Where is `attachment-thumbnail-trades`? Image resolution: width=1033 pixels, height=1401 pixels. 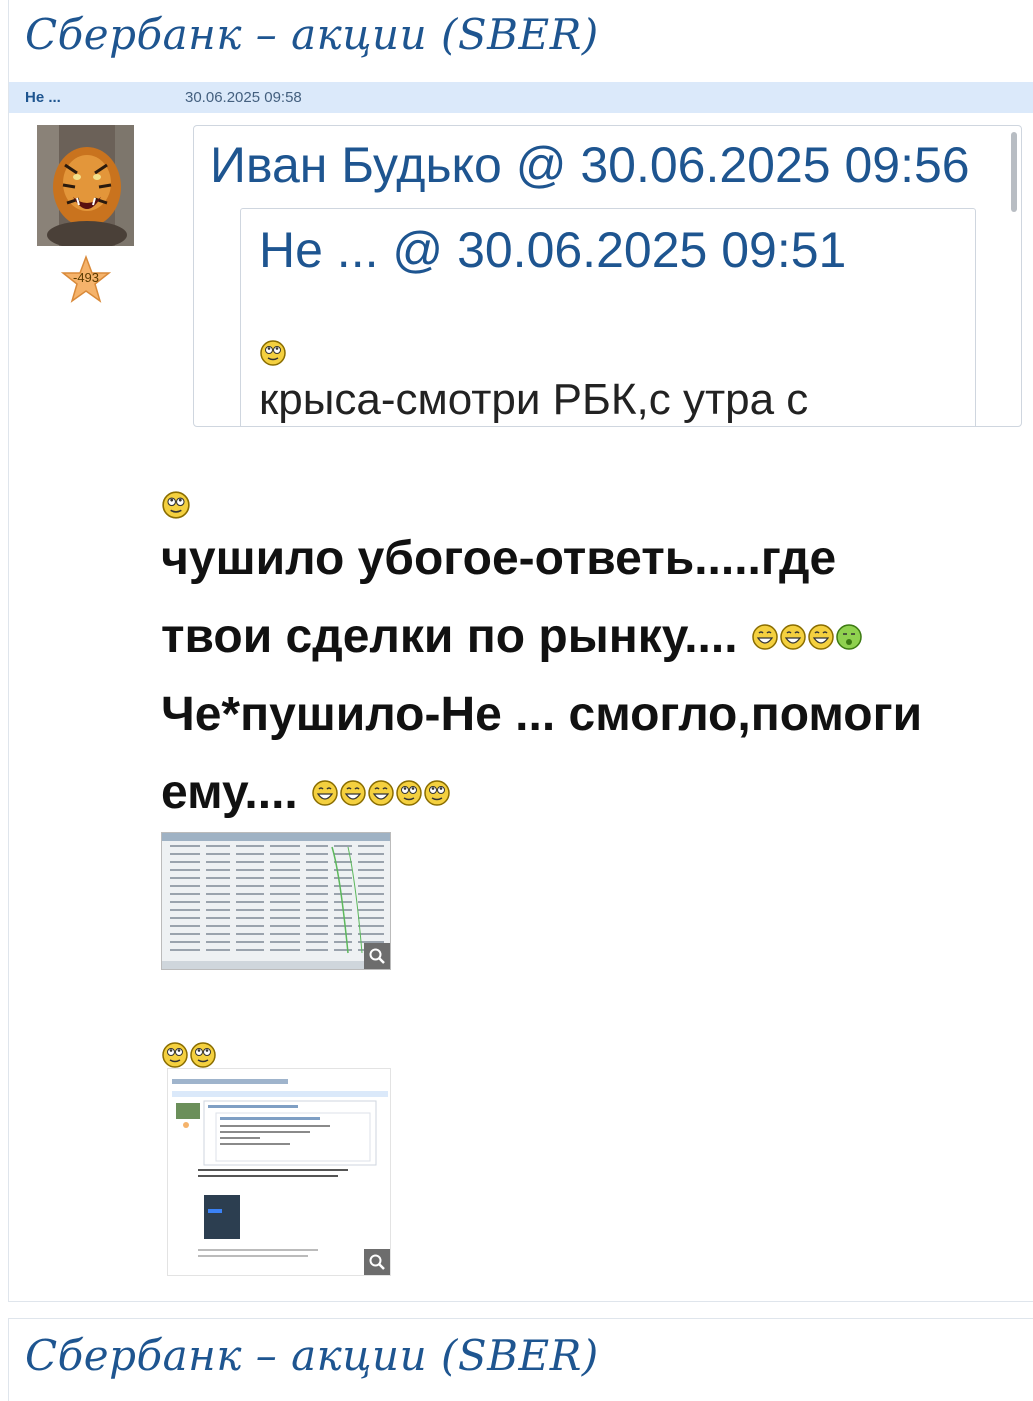
attachment-thumbnail-trades is located at coordinates (276, 901).